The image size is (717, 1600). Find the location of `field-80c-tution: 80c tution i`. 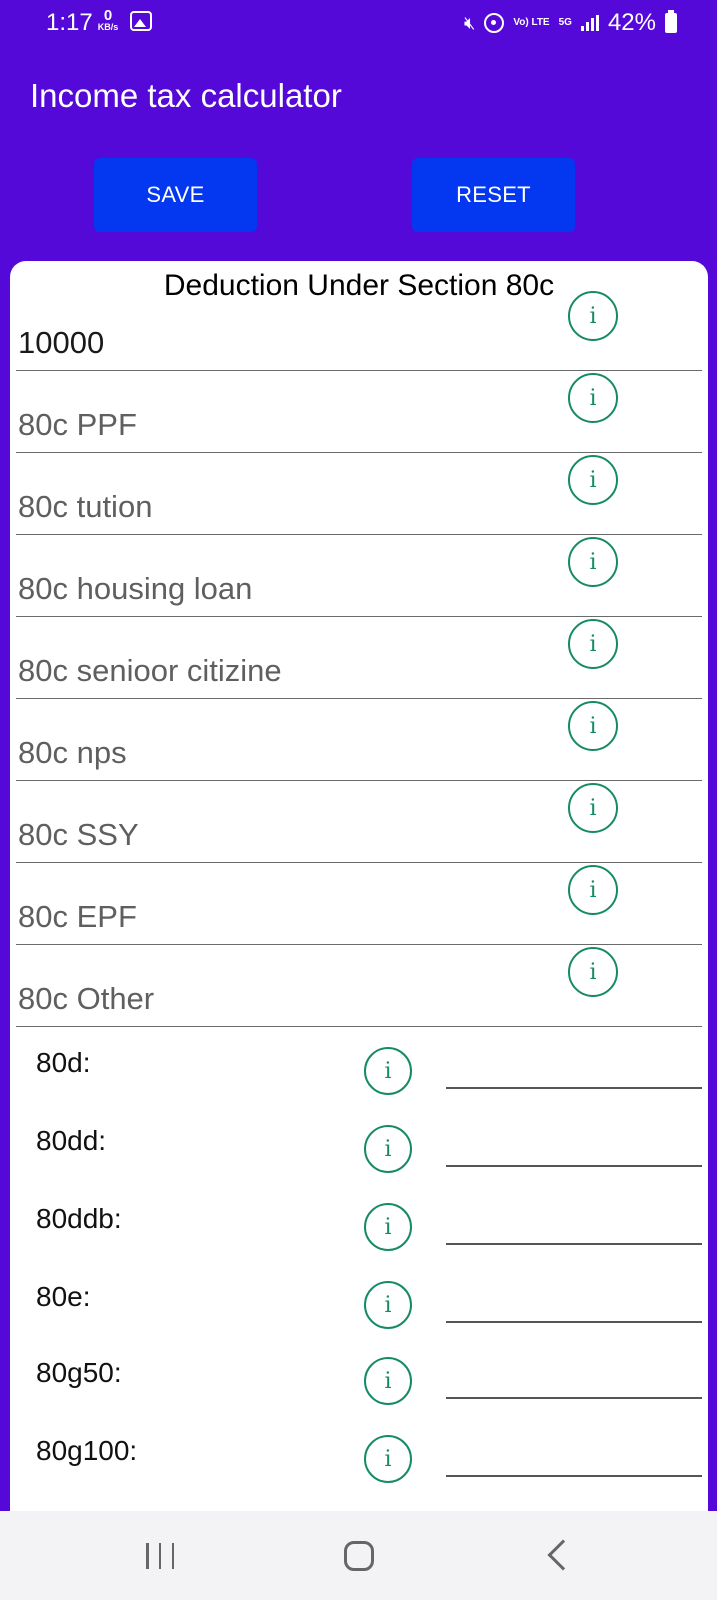

field-80c-tution: 80c tution i is located at coordinates (359, 493).